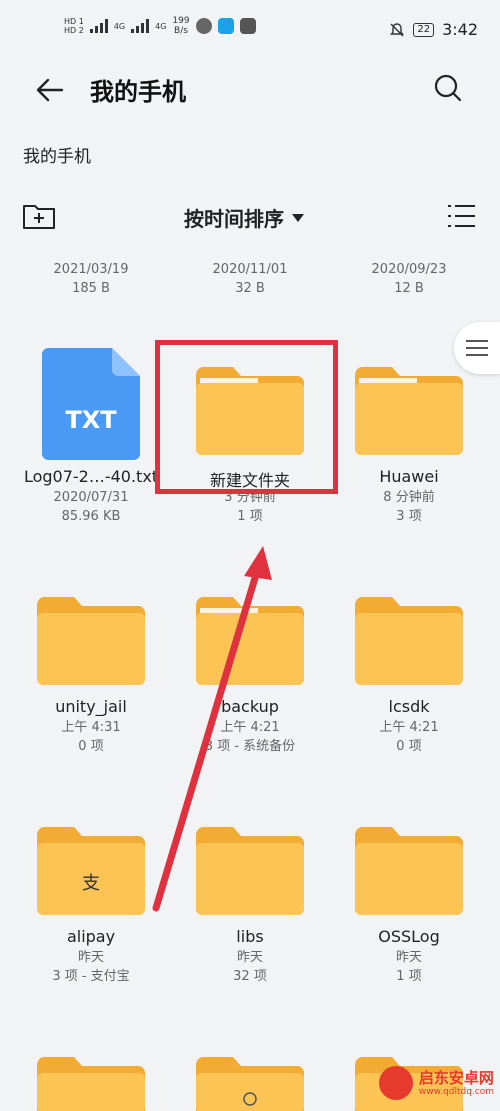  What do you see at coordinates (250, 90) in the screenshot?
I see `app-header: 我的手机` at bounding box center [250, 90].